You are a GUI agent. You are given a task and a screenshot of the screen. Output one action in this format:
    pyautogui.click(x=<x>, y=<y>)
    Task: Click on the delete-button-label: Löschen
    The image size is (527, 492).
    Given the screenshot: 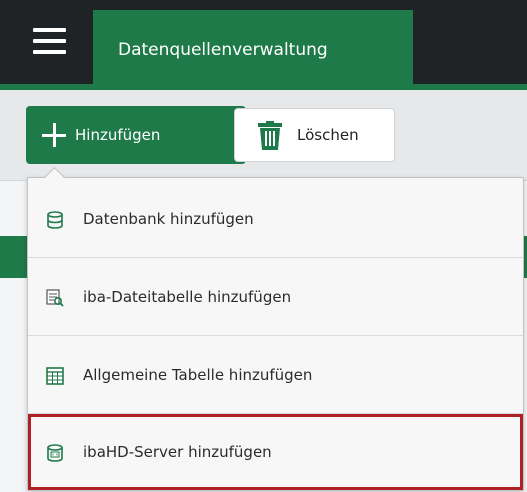 What is the action you would take?
    pyautogui.click(x=328, y=135)
    